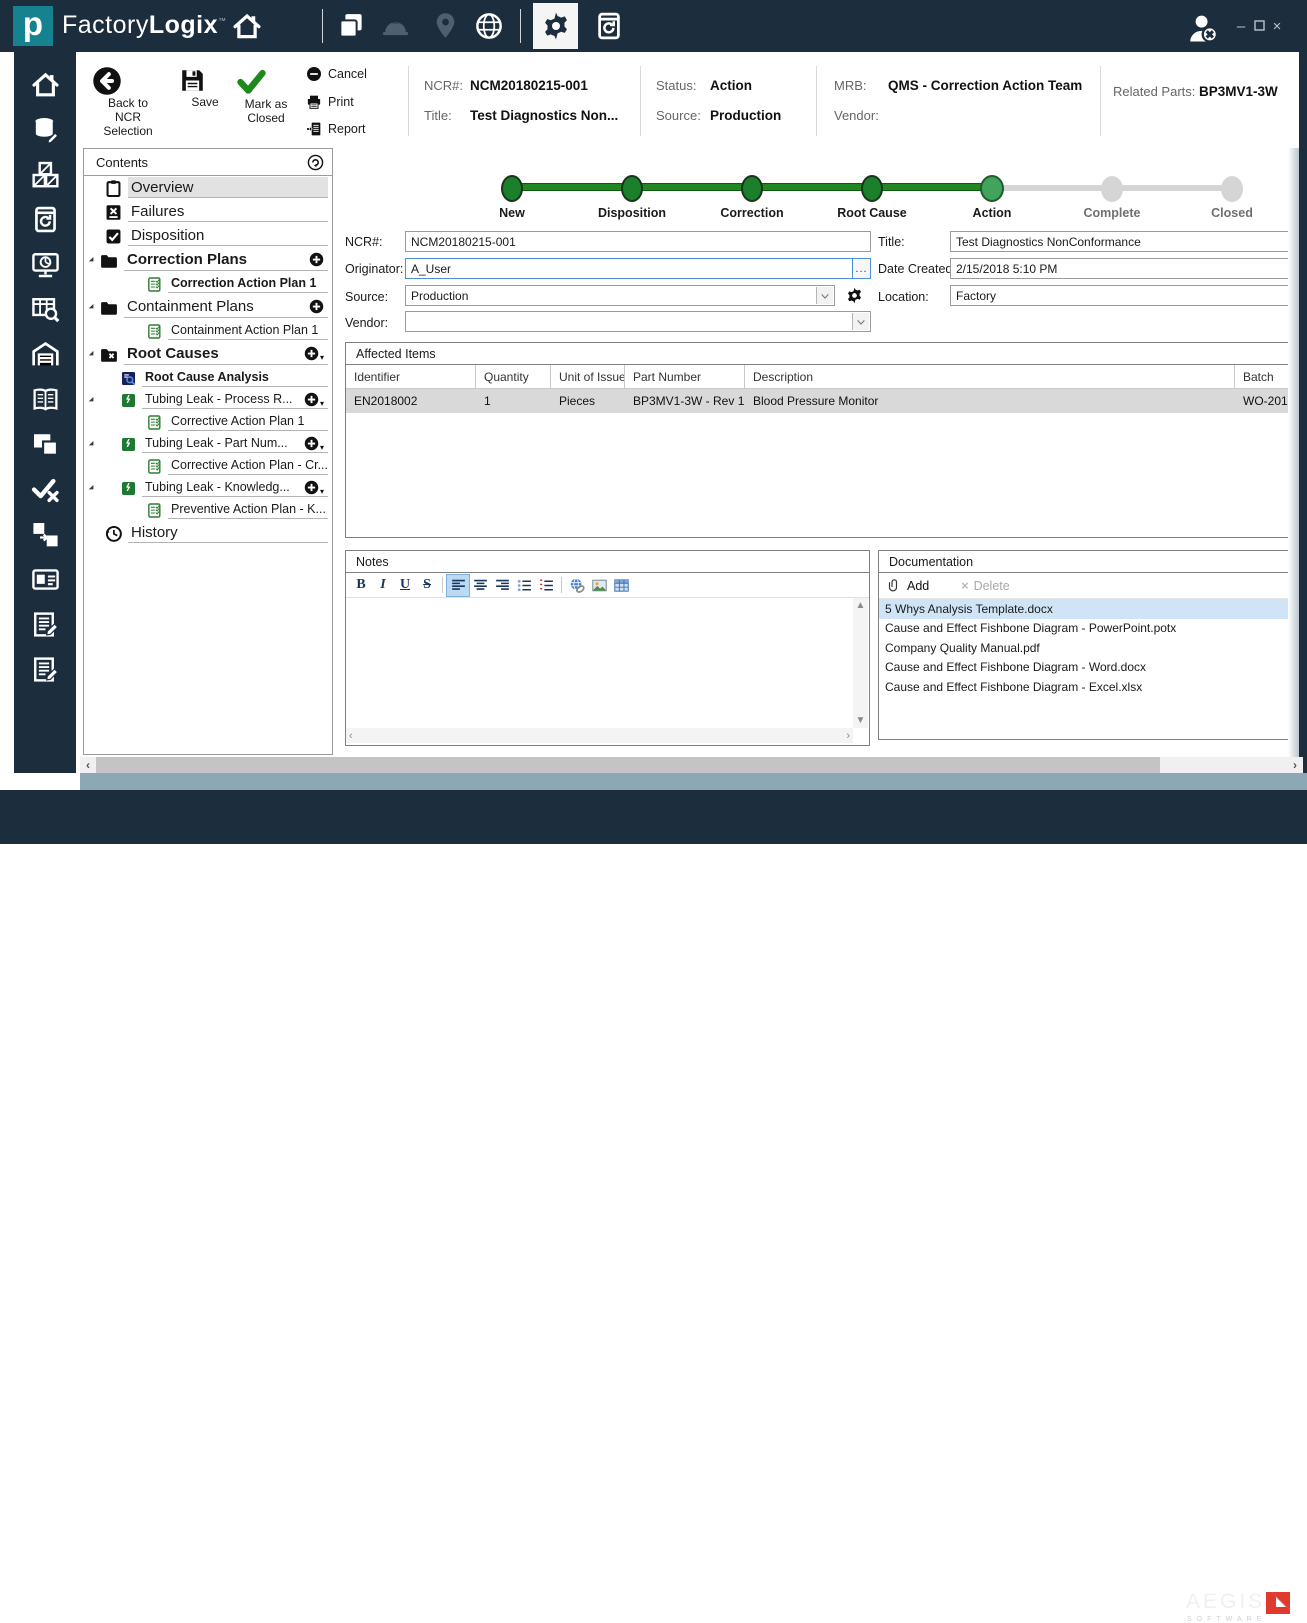  I want to click on numbered-list-button, so click(546, 585).